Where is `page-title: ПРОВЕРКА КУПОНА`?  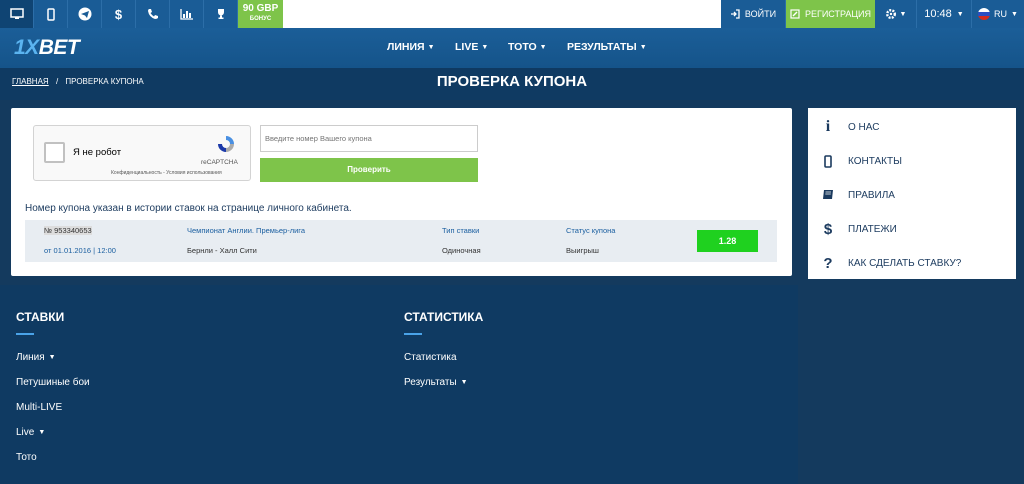 page-title: ПРОВЕРКА КУПОНА is located at coordinates (512, 81).